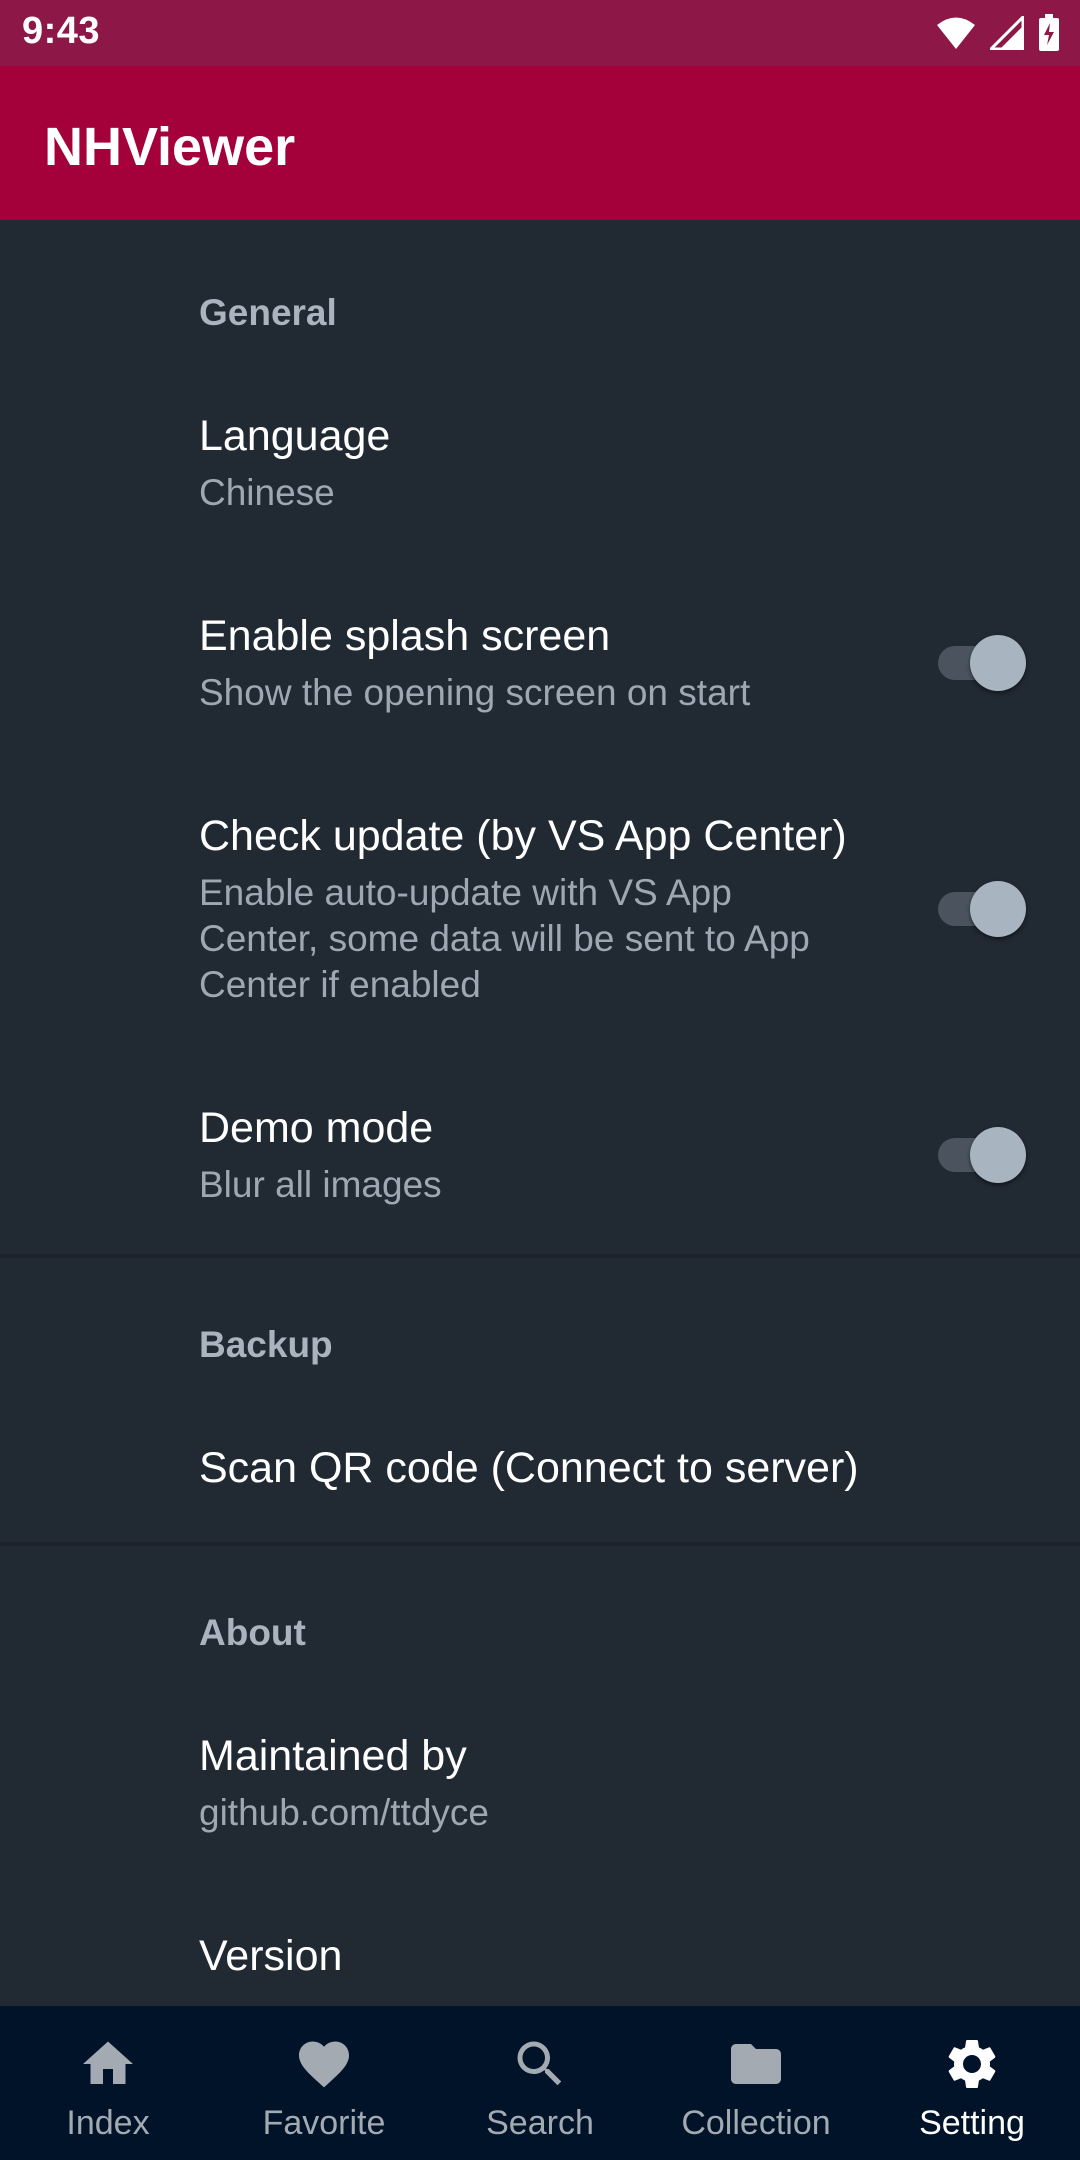 This screenshot has width=1080, height=2160. What do you see at coordinates (344, 1812) in the screenshot?
I see `maintained-by-summary: github.com/ttdyce` at bounding box center [344, 1812].